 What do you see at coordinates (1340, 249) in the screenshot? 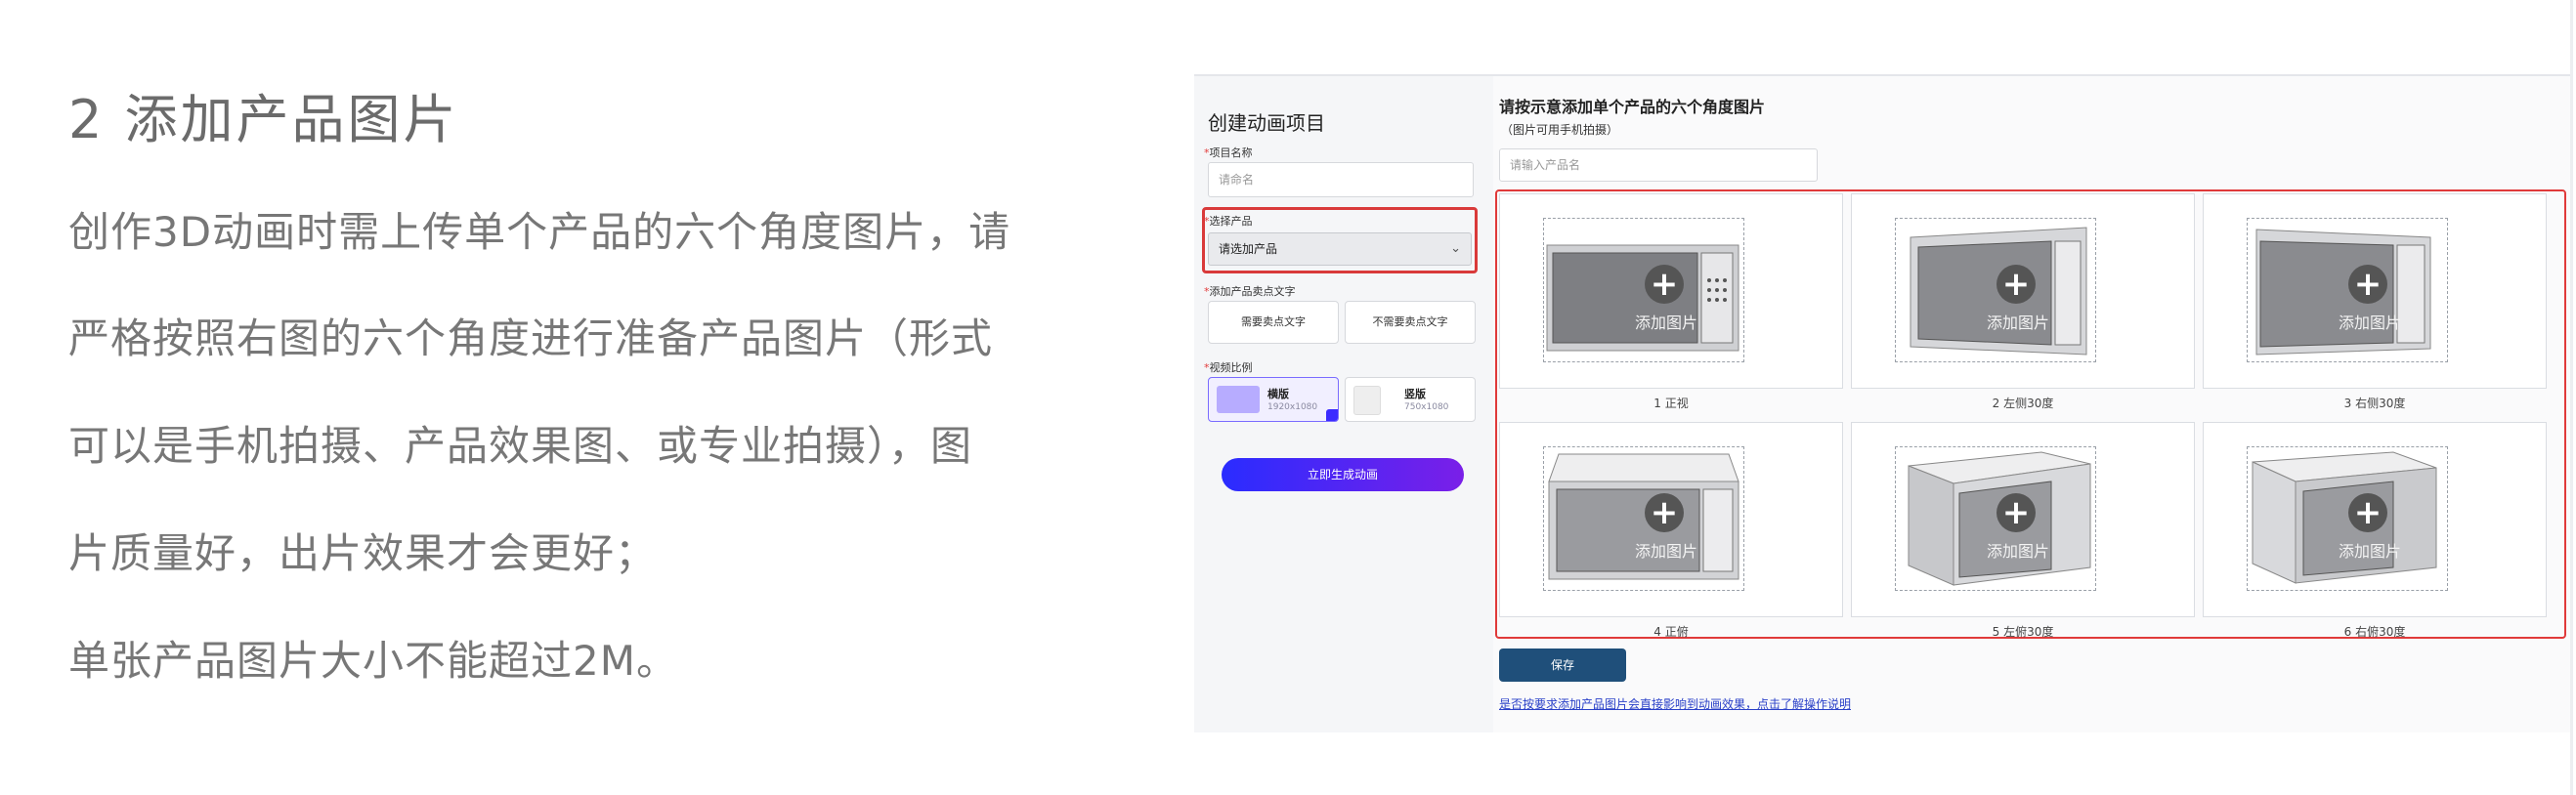
I see `product-select: 请选加产品 ⌄` at bounding box center [1340, 249].